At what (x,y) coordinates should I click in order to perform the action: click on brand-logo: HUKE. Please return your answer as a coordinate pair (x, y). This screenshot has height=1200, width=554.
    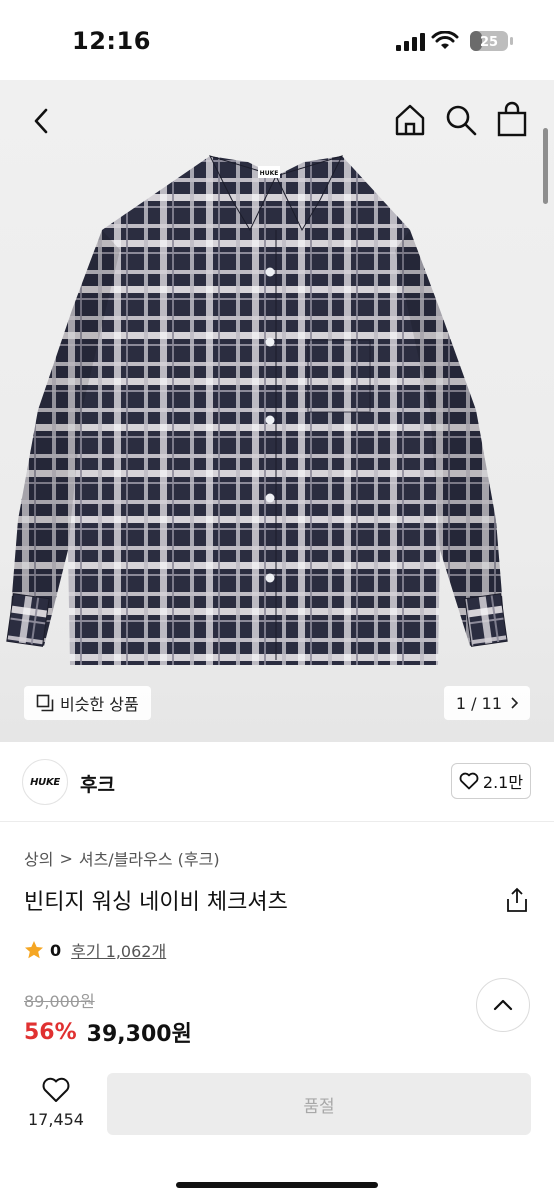
    Looking at the image, I should click on (45, 782).